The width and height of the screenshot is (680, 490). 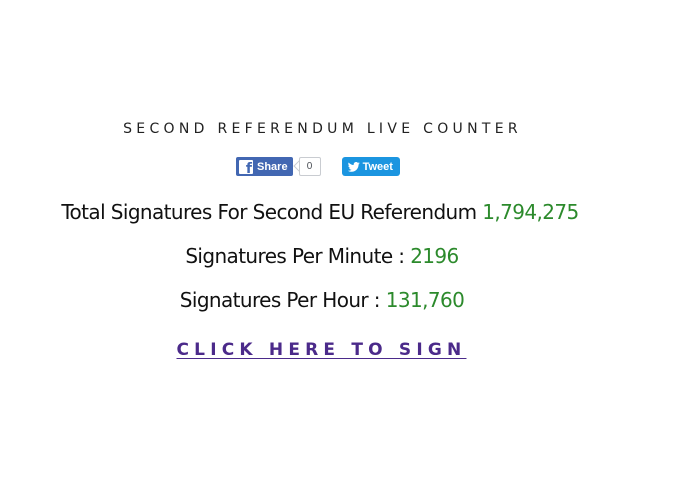 What do you see at coordinates (272, 166) in the screenshot?
I see `facebook-share-label: Share` at bounding box center [272, 166].